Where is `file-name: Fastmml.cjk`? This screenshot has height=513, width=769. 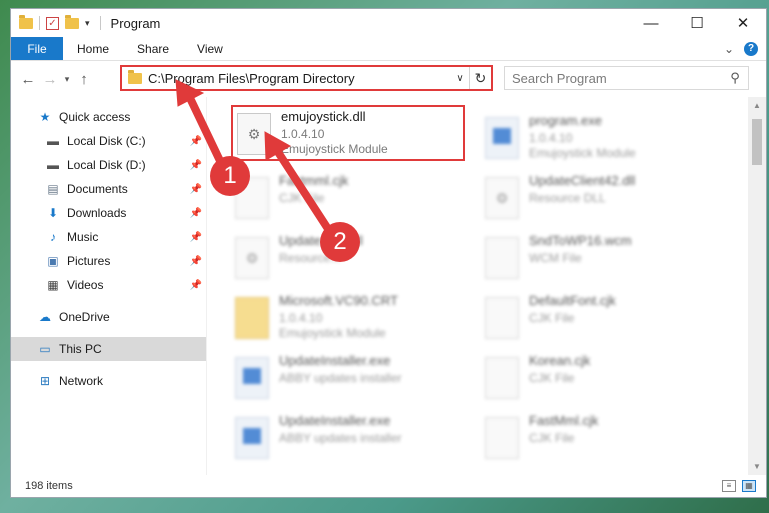
file-name: Fastmml.cjk is located at coordinates (314, 180).